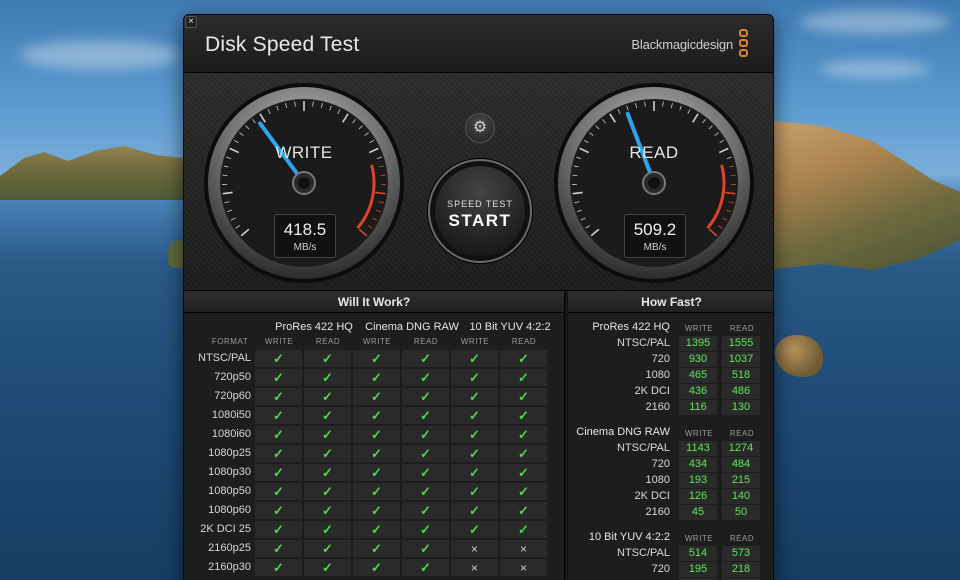 Image resolution: width=960 pixels, height=580 pixels. I want to click on cross-icon: ×, so click(474, 568).